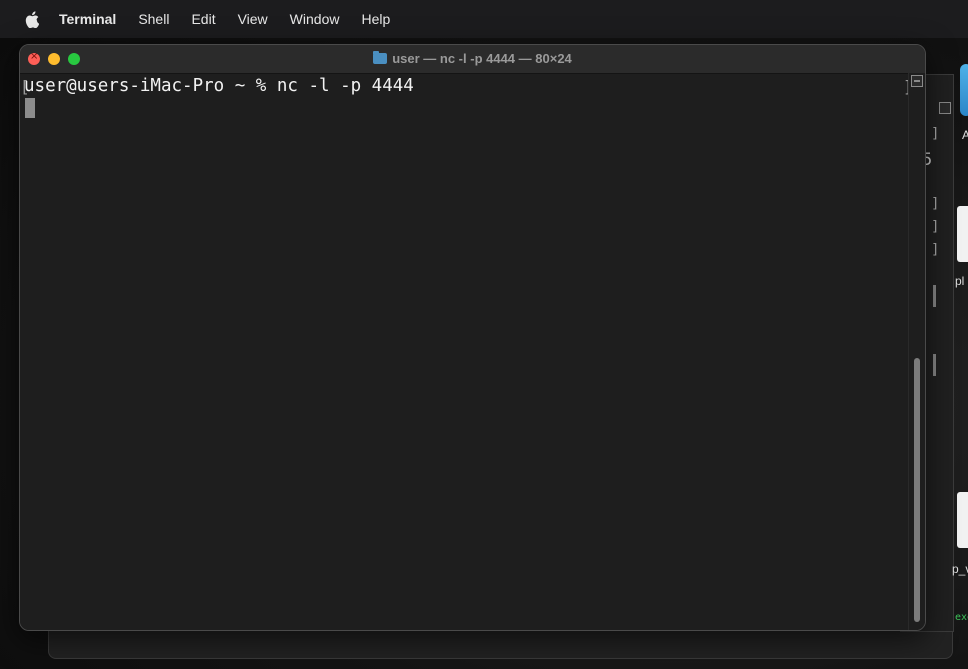 This screenshot has height=669, width=968. Describe the element at coordinates (960, 569) in the screenshot. I see `desktop-label: p_v` at that location.